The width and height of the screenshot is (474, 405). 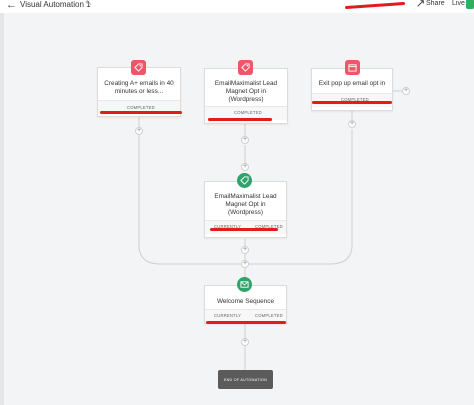 I want to click on add-trigger-button: +, so click(x=406, y=91).